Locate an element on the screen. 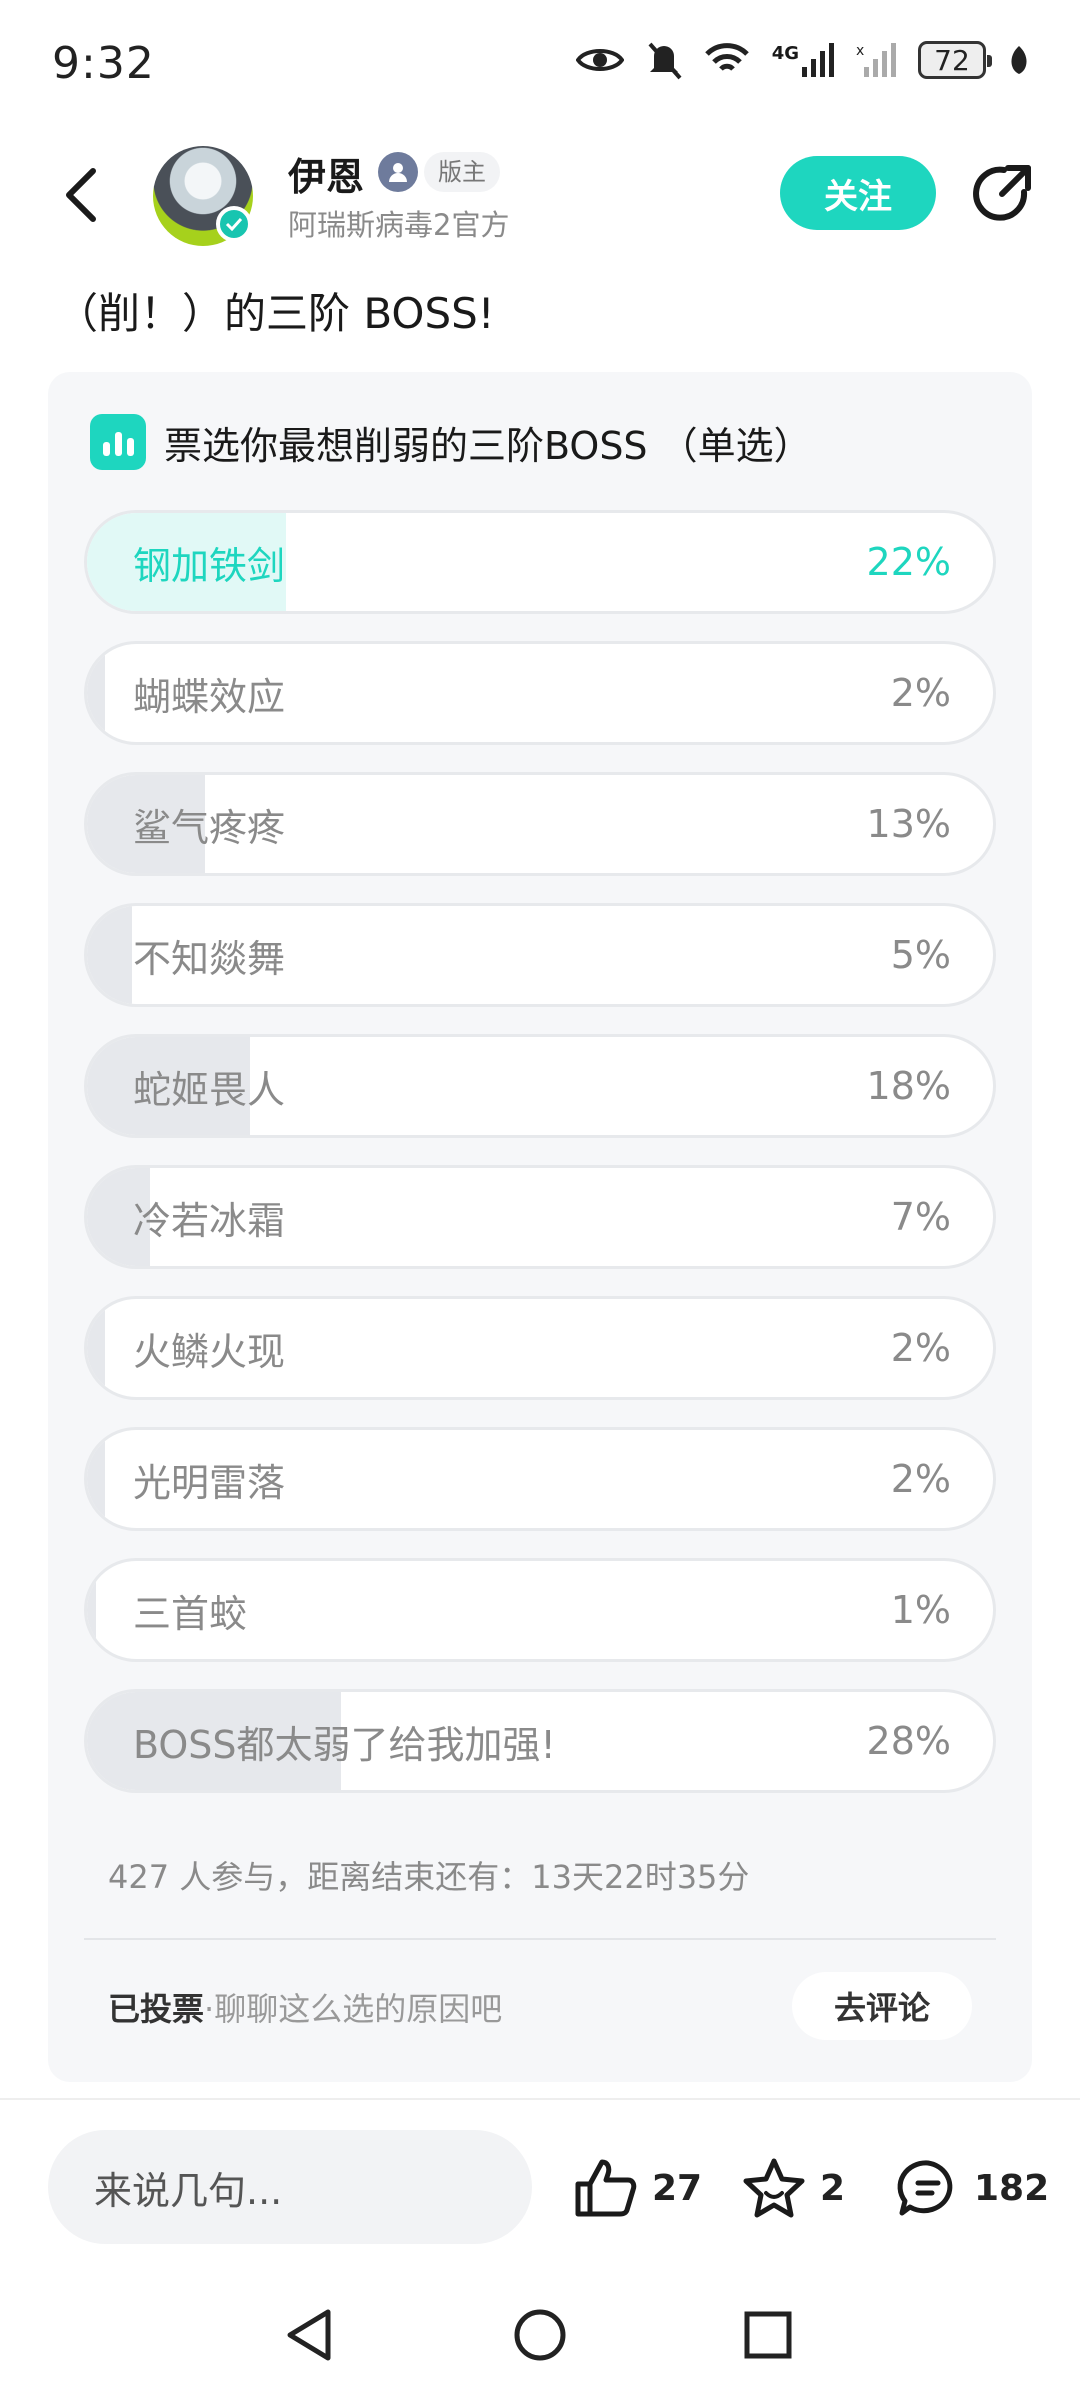  poll-option-label: 三首蛟 is located at coordinates (190, 1613).